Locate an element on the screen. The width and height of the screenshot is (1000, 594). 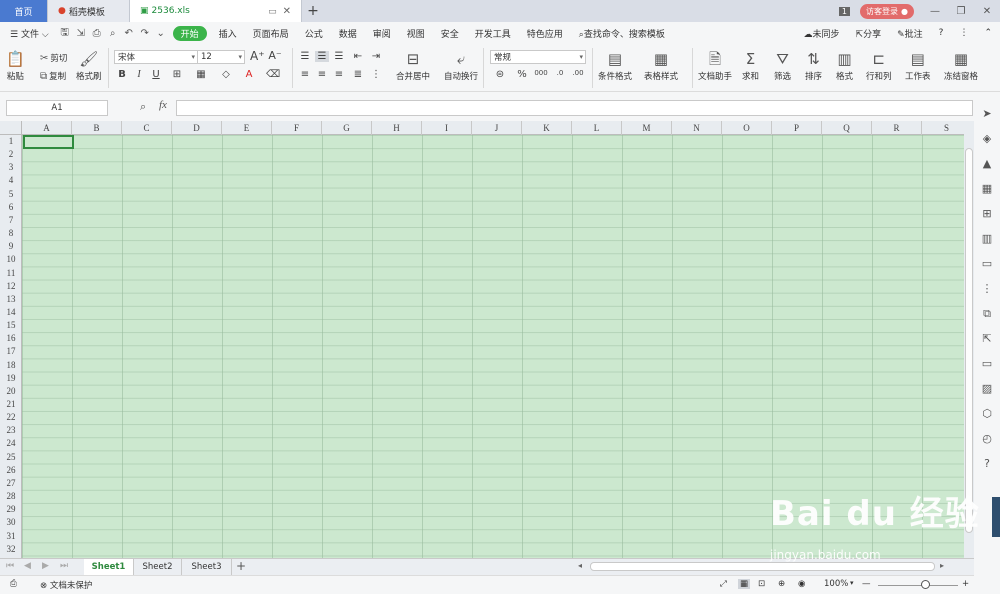
row-header-27: 27 is located at coordinates (11, 483).